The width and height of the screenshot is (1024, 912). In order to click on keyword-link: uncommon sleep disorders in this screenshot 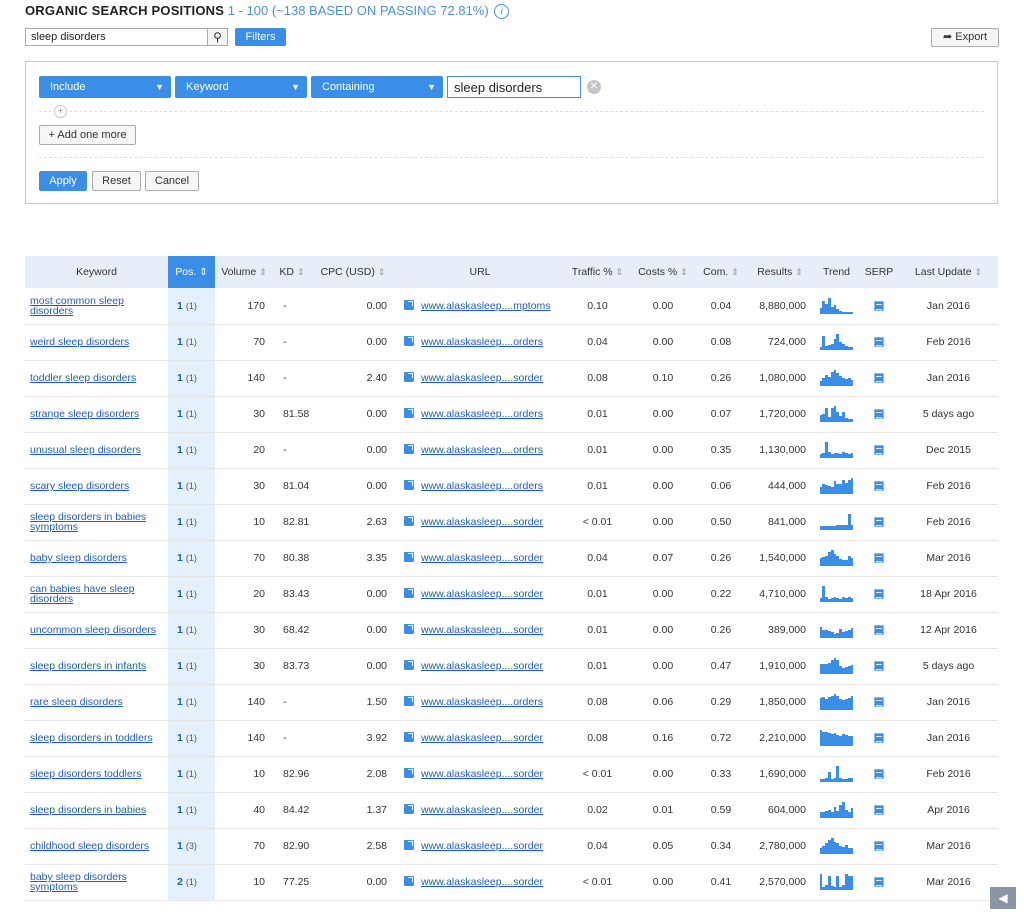, I will do `click(93, 630)`.